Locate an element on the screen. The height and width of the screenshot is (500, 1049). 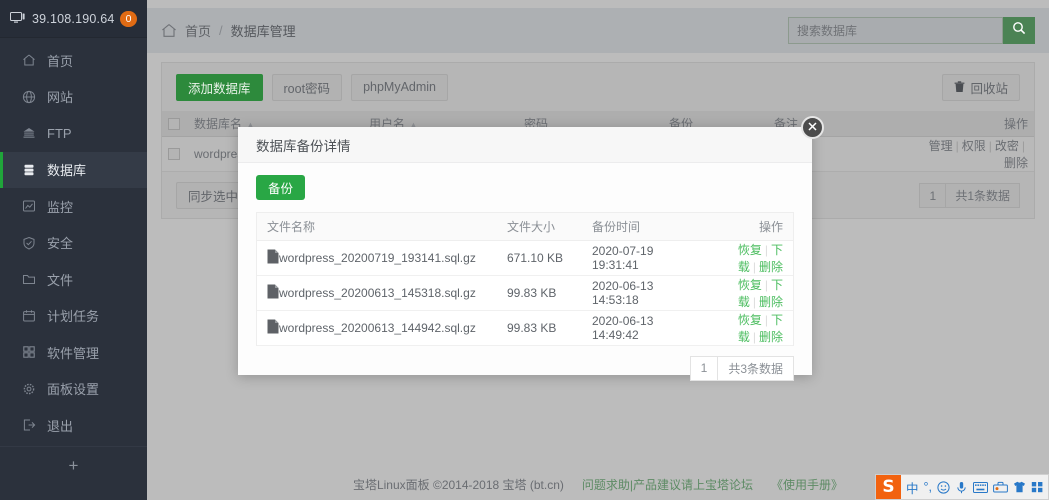
database-icon is located at coordinates (32, 170).